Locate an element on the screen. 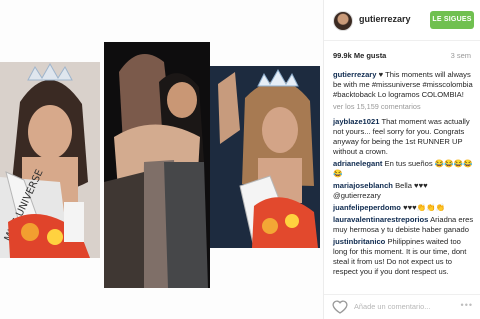 The image size is (480, 319). comment-user: lauravalentinarestreporios is located at coordinates (380, 219).